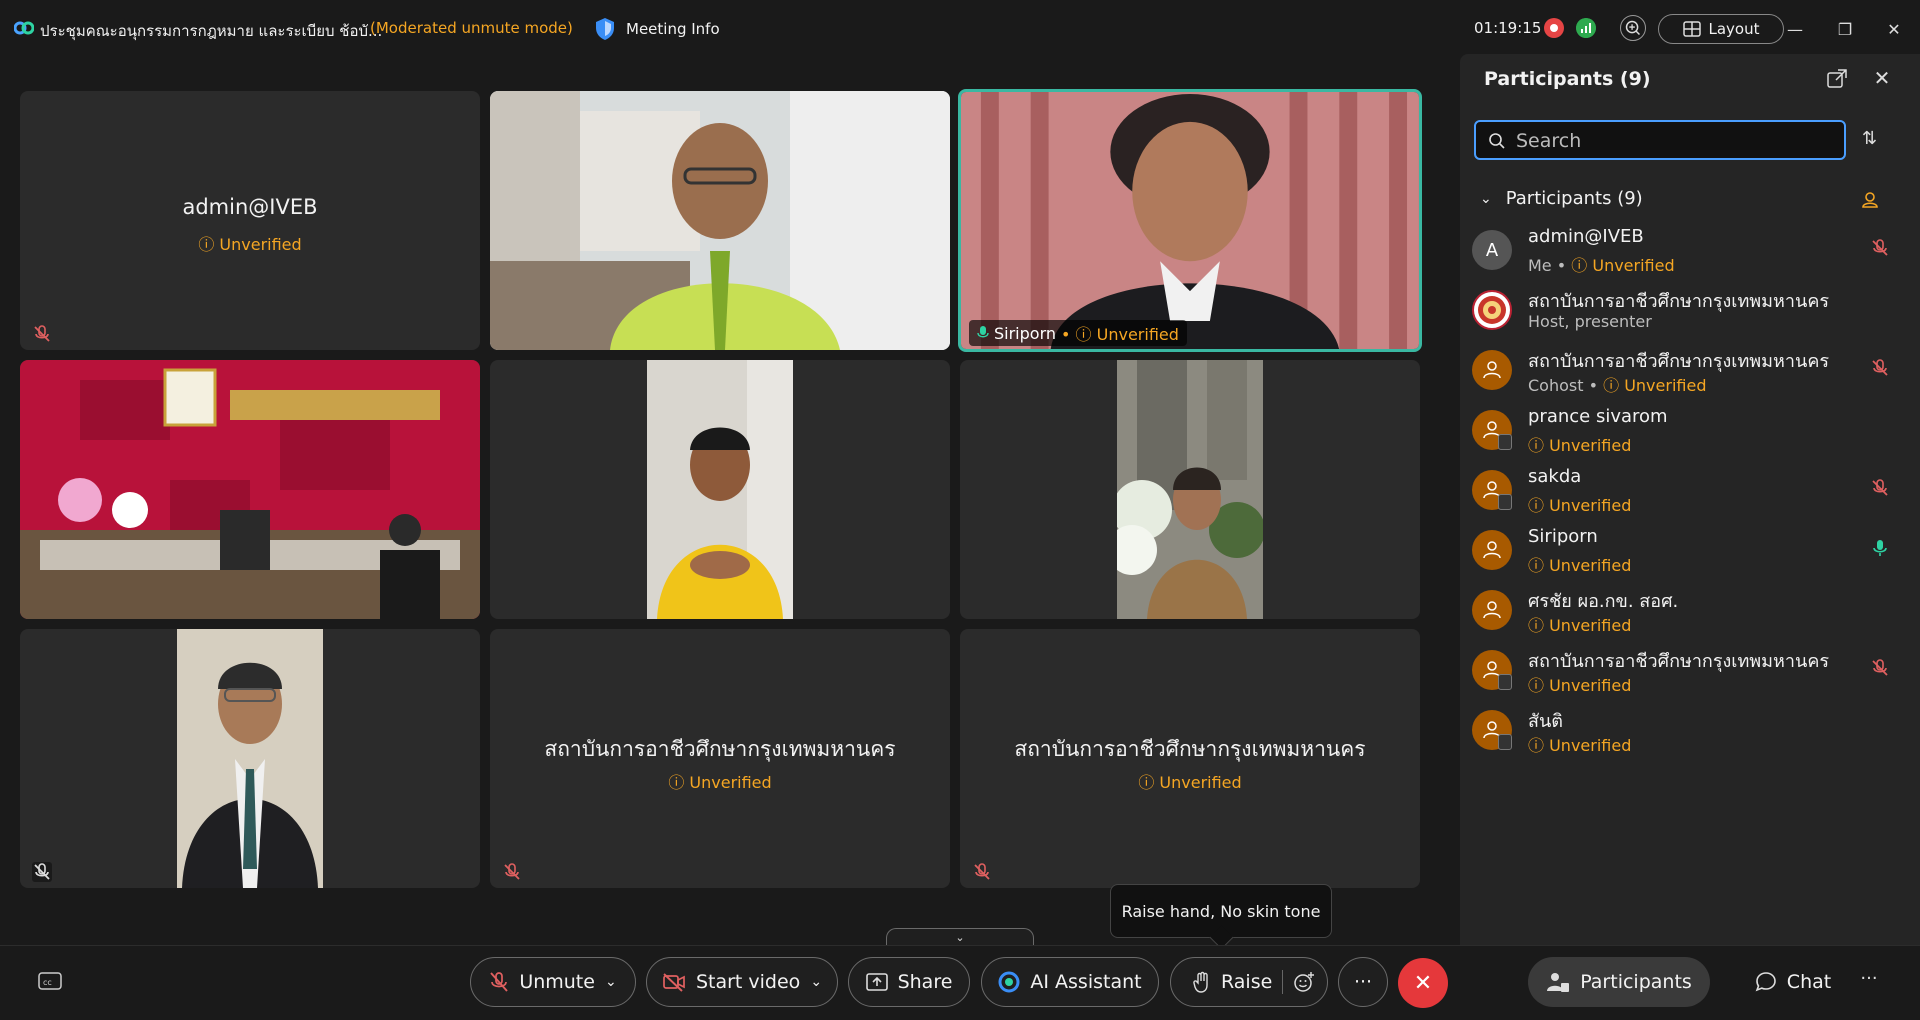 The image size is (1920, 1020). I want to click on video-tile-conference-room, so click(250, 489).